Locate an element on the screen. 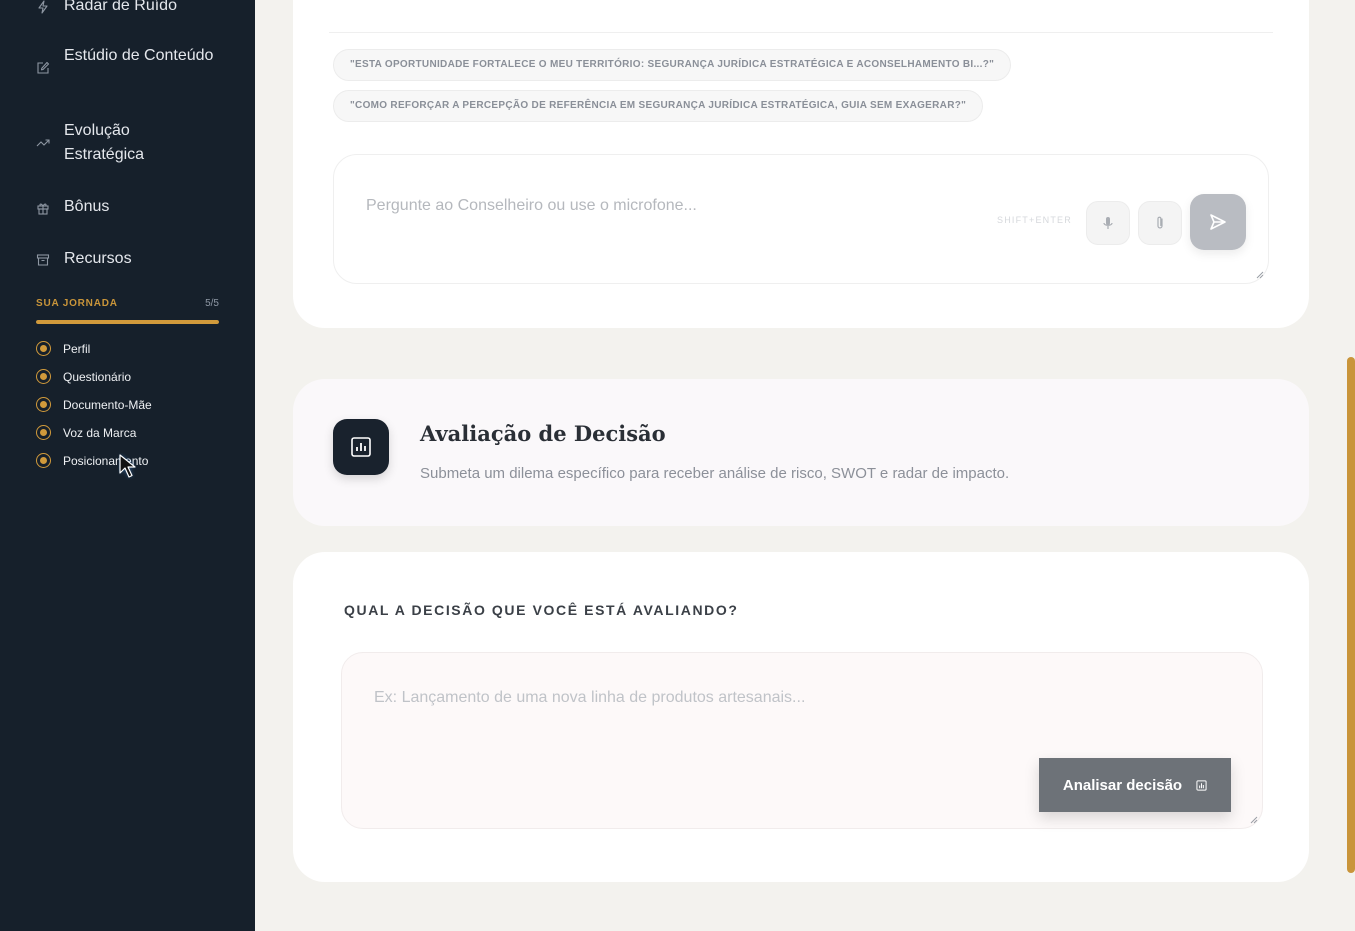 The width and height of the screenshot is (1355, 931). edit-icon is located at coordinates (43, 68).